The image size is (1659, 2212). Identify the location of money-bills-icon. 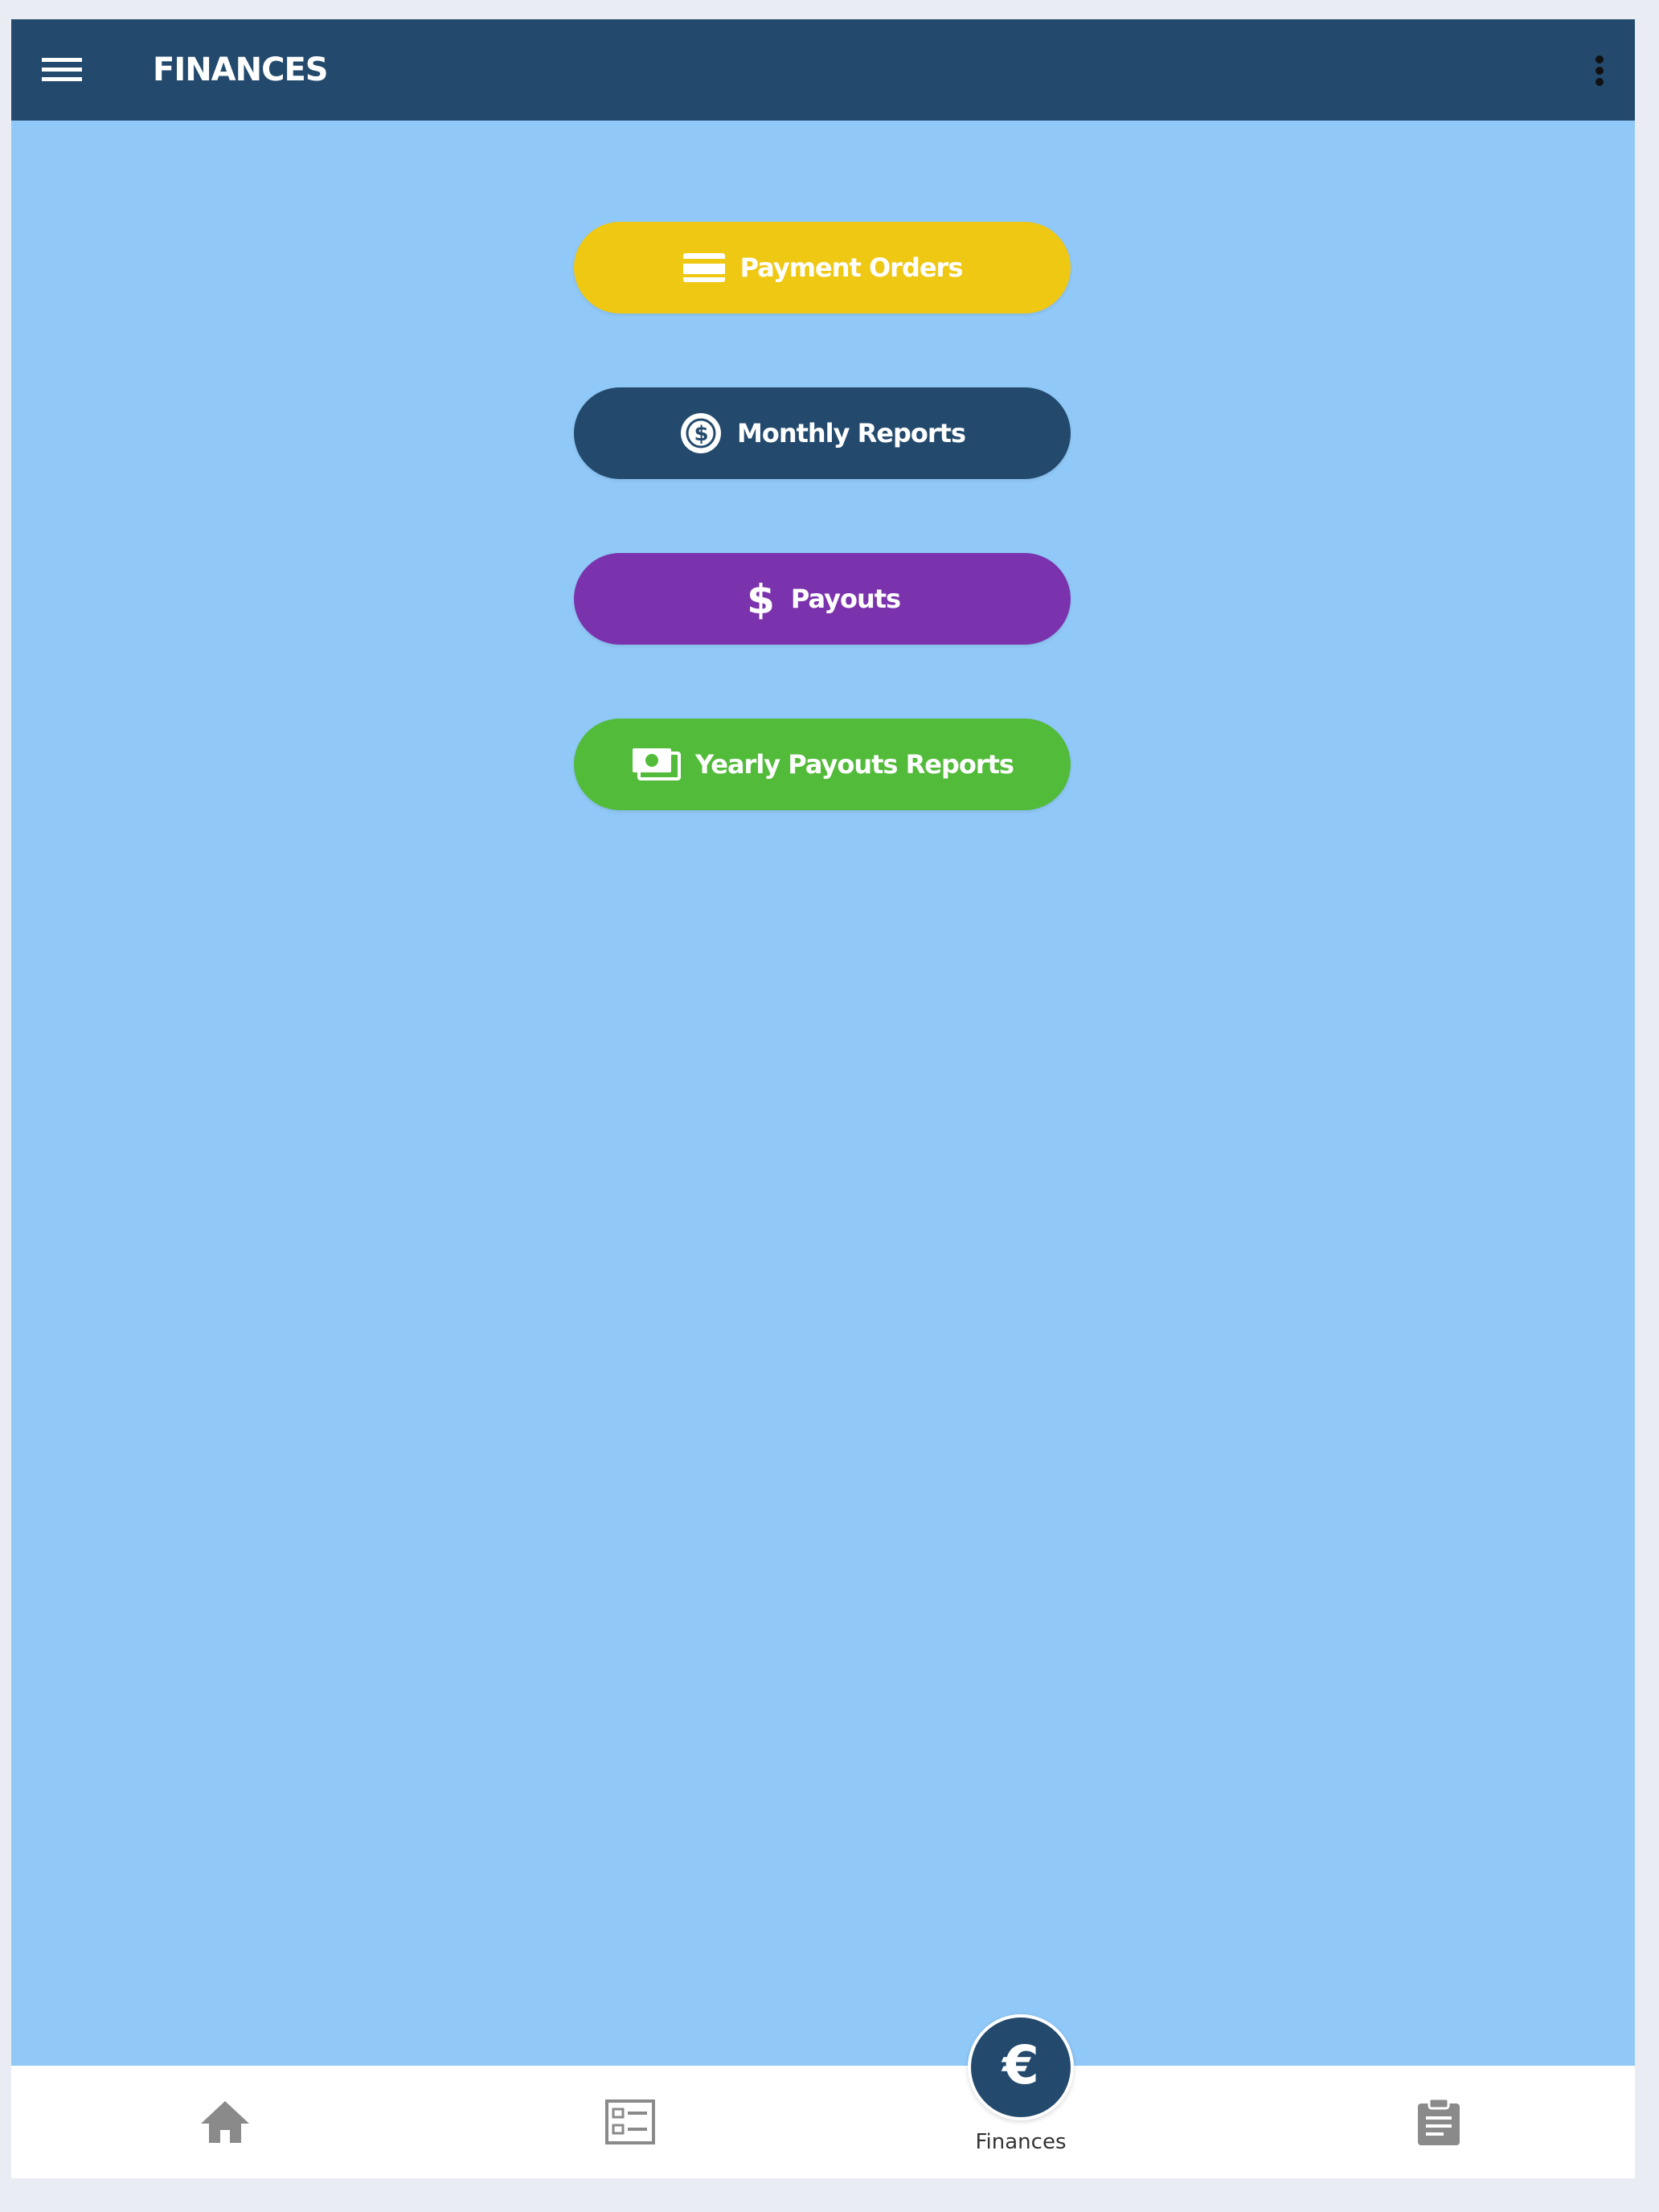
(656, 764).